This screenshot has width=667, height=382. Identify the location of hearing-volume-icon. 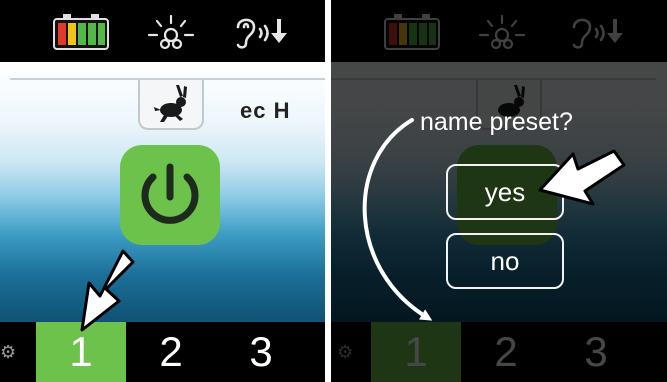
(261, 33).